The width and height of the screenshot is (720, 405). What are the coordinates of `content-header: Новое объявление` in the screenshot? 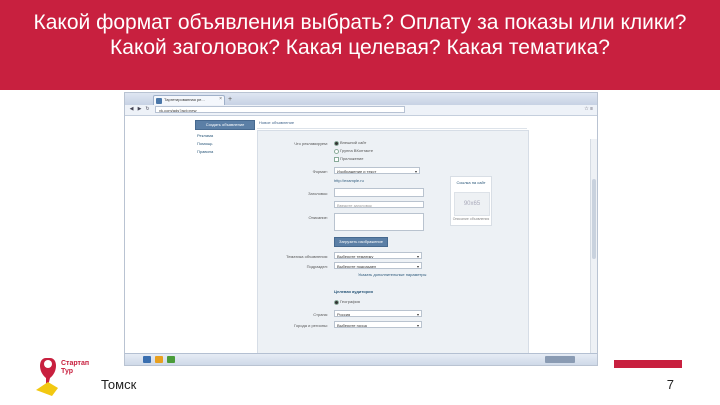 It's located at (392, 122).